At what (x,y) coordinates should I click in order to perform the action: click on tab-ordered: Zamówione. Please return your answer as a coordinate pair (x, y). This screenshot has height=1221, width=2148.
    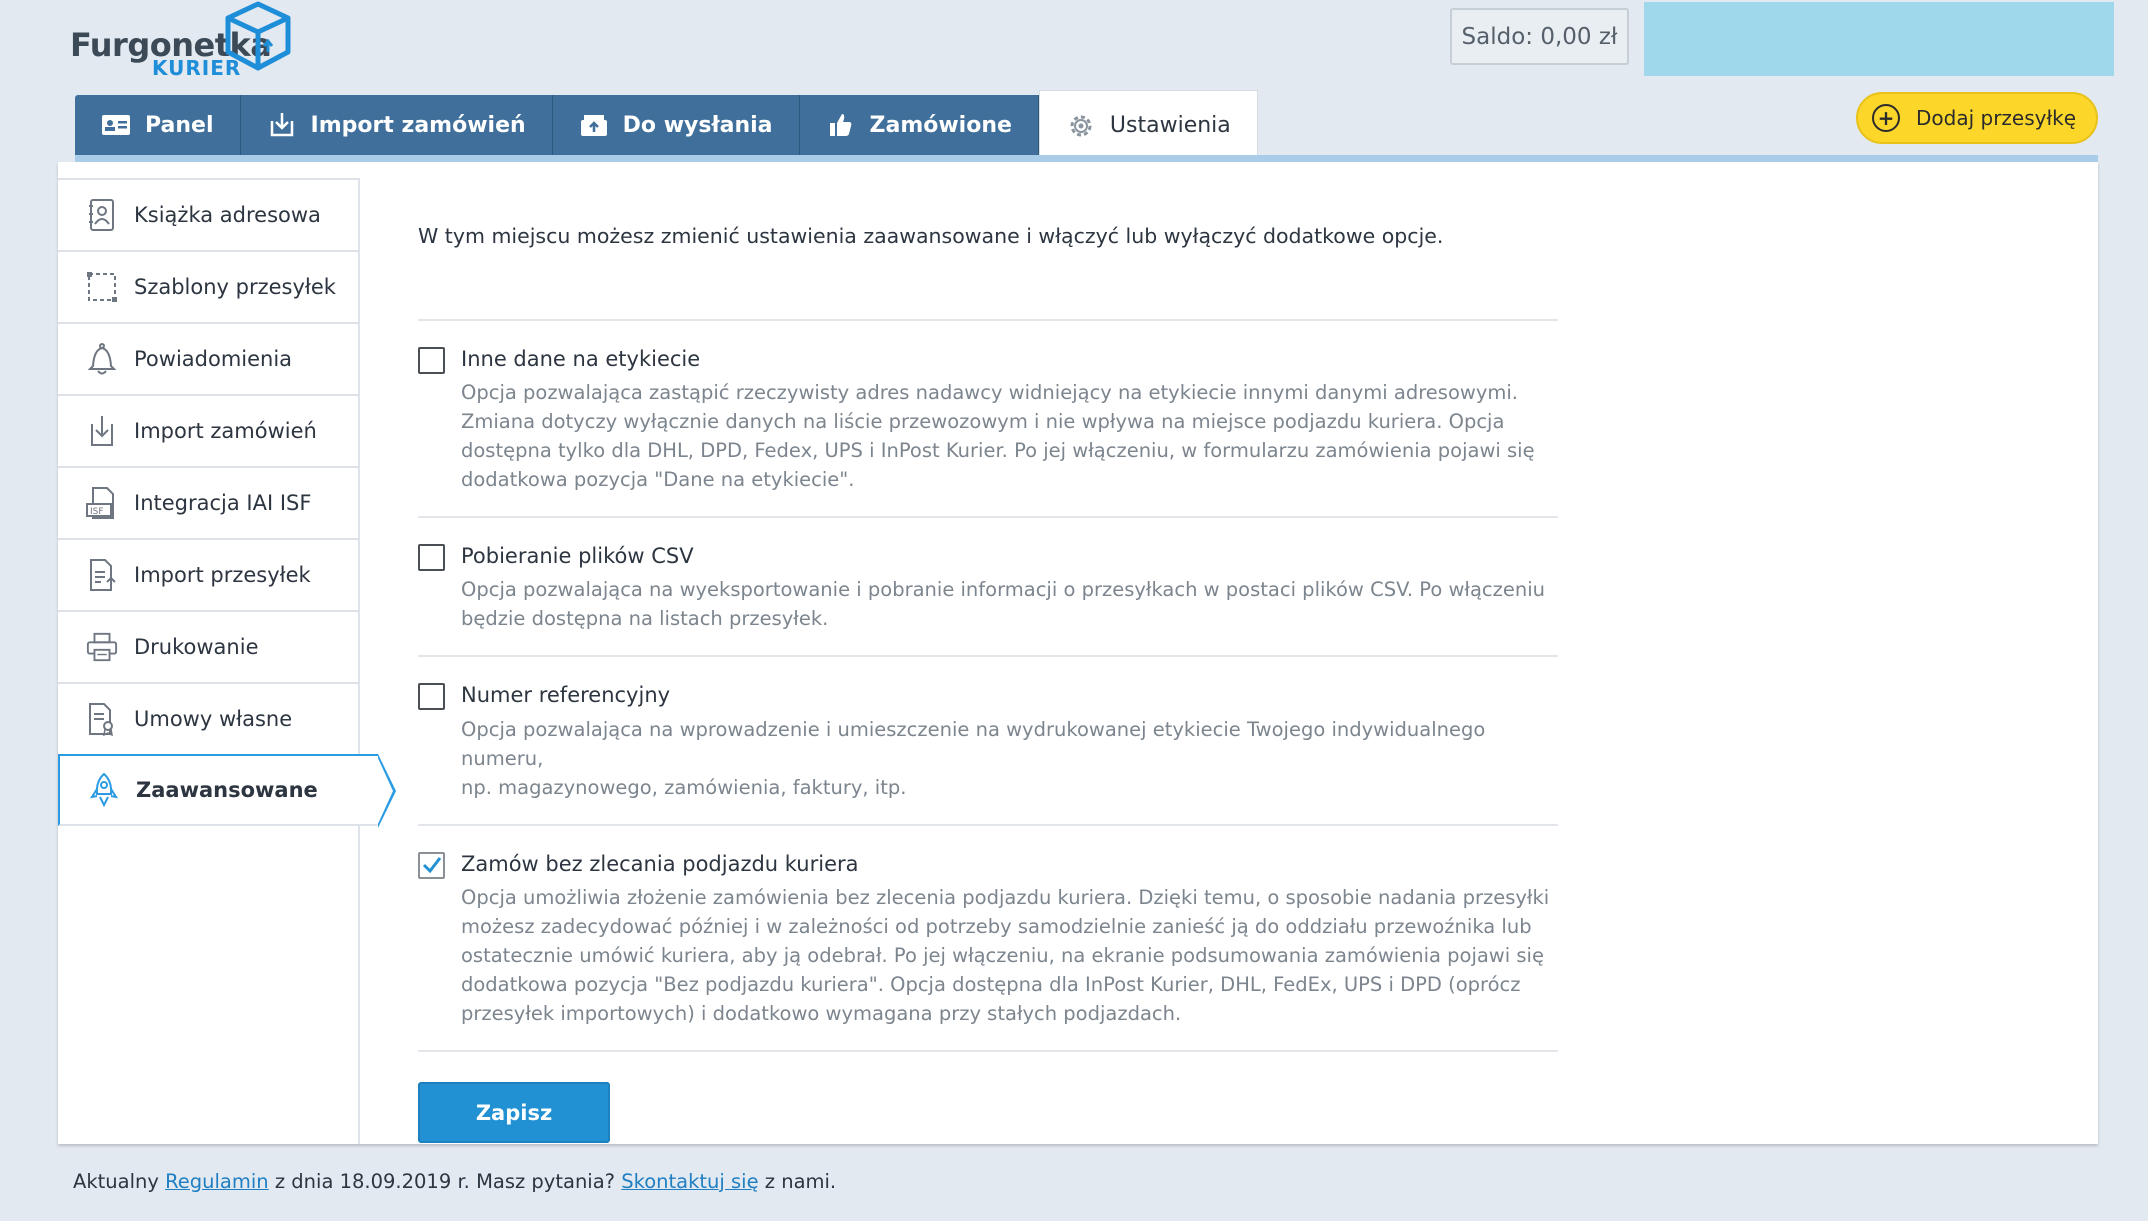
    Looking at the image, I should click on (919, 125).